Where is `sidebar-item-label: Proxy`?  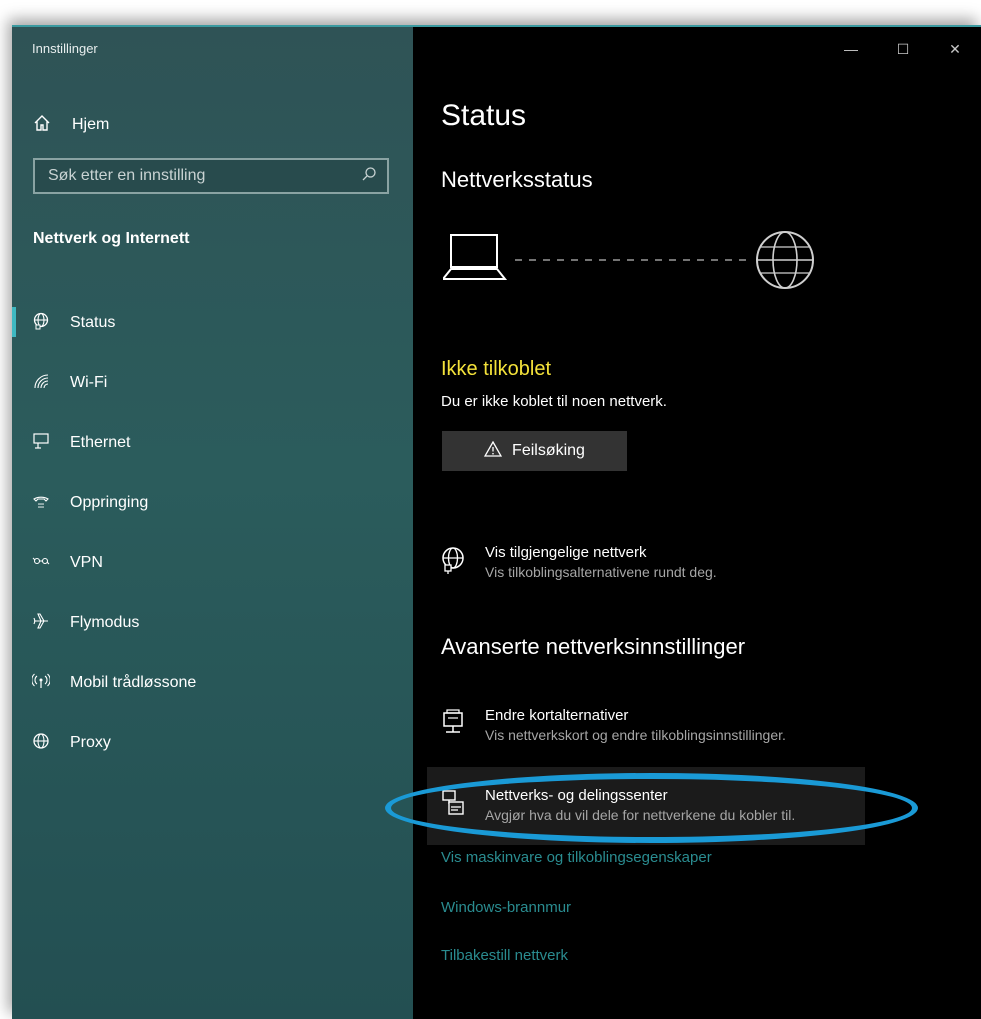 sidebar-item-label: Proxy is located at coordinates (90, 742).